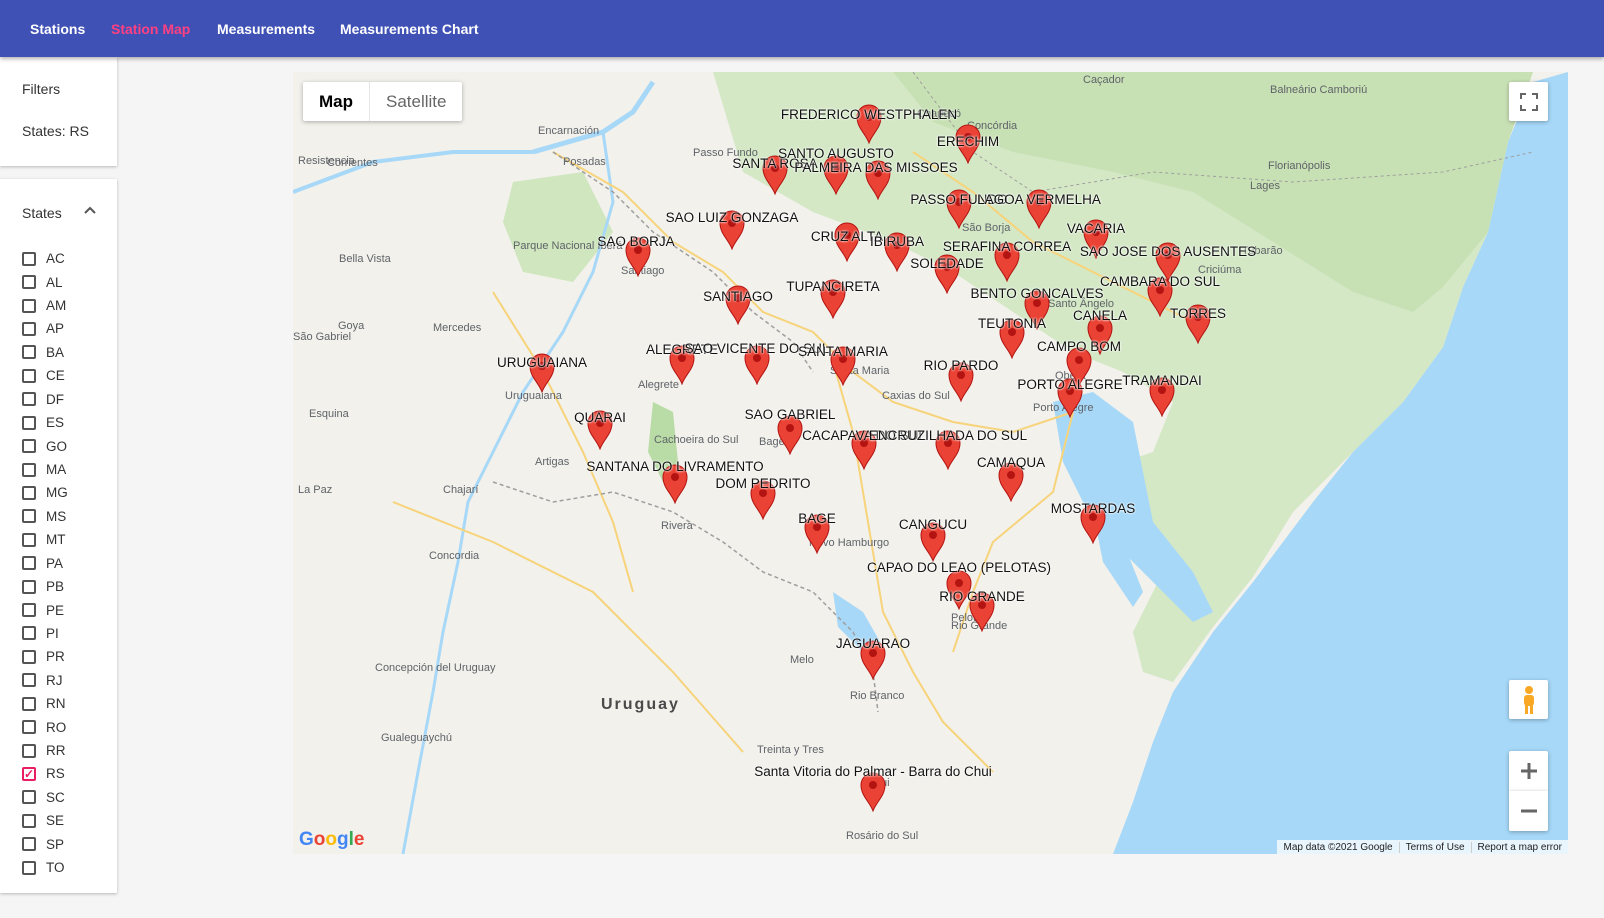 This screenshot has height=918, width=1604. I want to click on state-option-ap: AP, so click(45, 328).